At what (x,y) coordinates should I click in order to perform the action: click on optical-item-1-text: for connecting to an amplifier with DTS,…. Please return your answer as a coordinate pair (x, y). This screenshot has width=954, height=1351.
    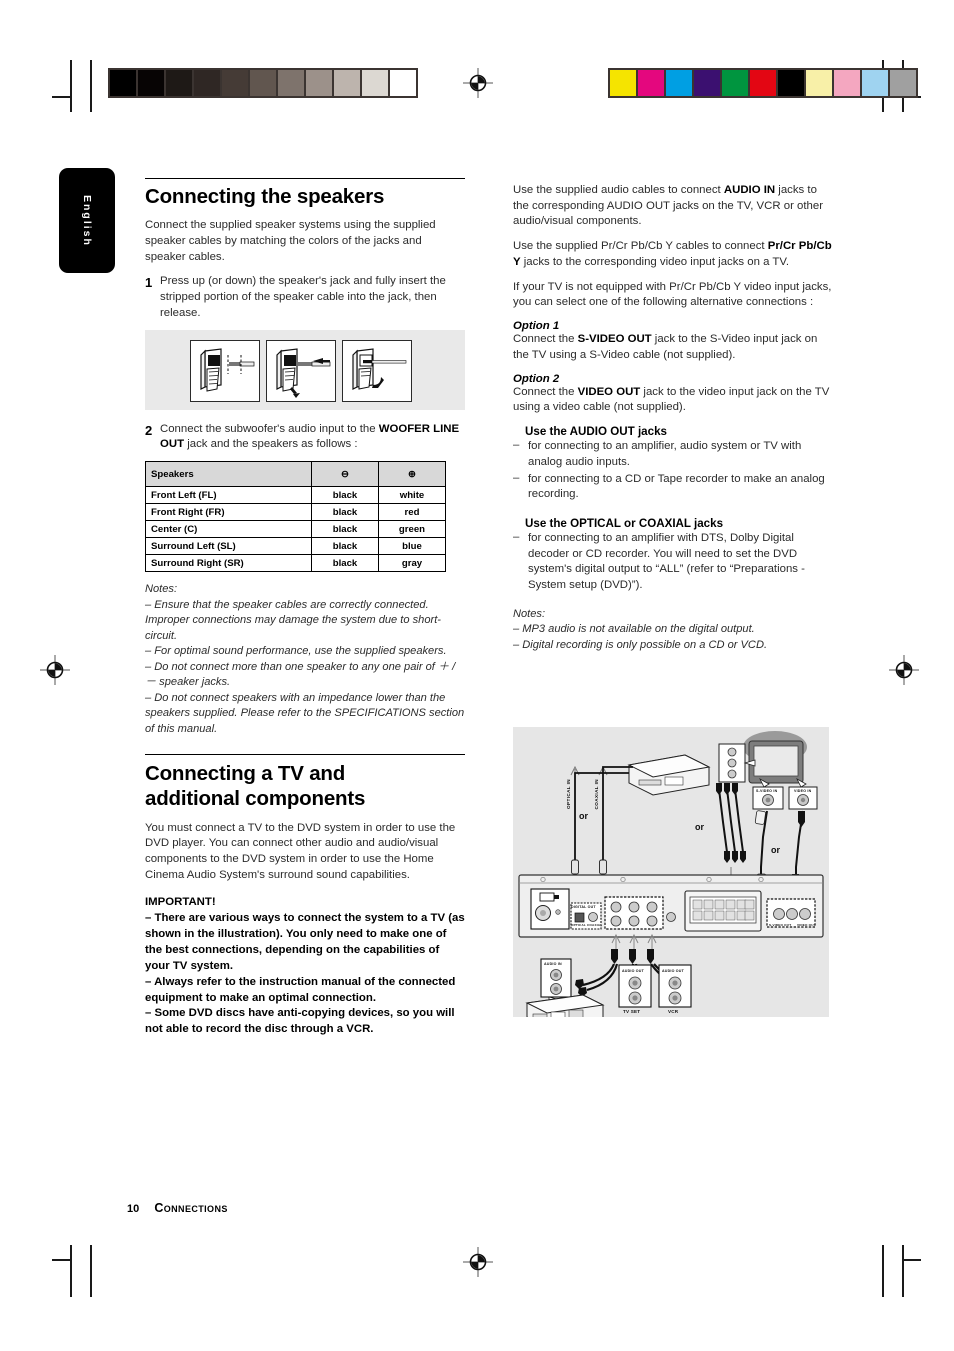
    Looking at the image, I should click on (666, 562).